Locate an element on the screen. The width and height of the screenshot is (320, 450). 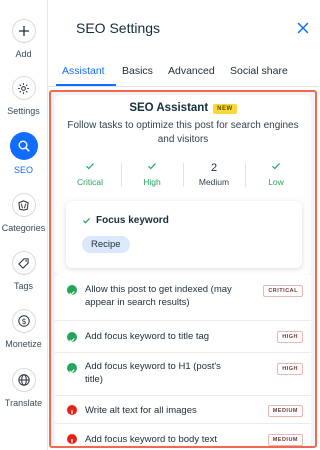
tab-basics: Basics is located at coordinates (137, 71).